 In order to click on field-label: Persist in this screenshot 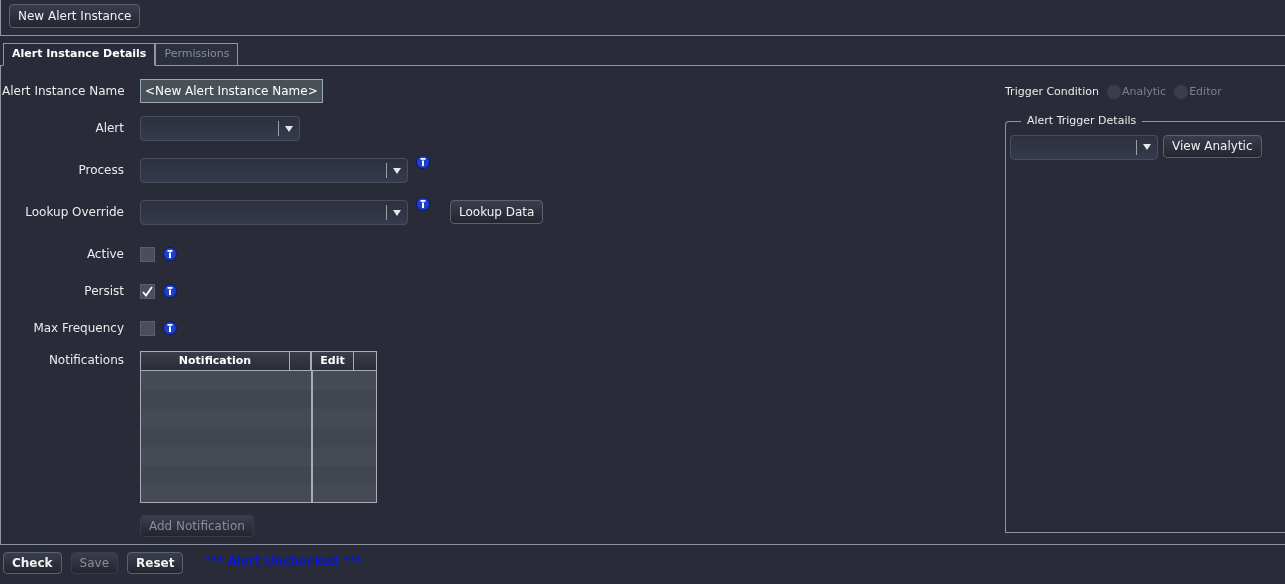, I will do `click(103, 291)`.